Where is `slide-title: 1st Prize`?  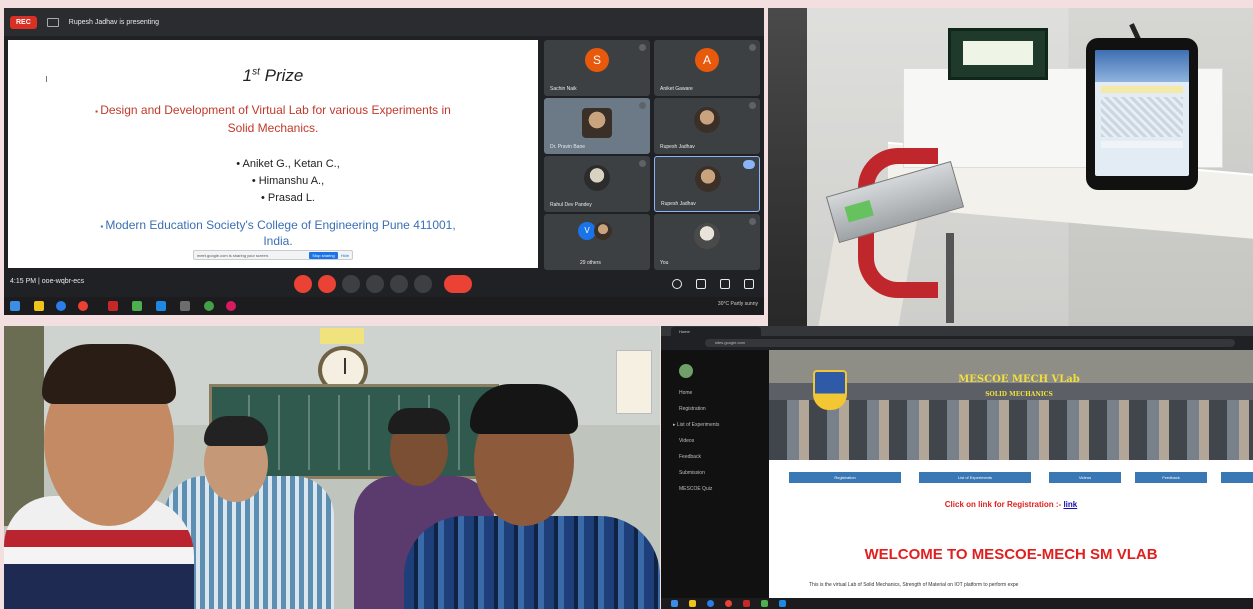
slide-title: 1st Prize is located at coordinates (273, 75).